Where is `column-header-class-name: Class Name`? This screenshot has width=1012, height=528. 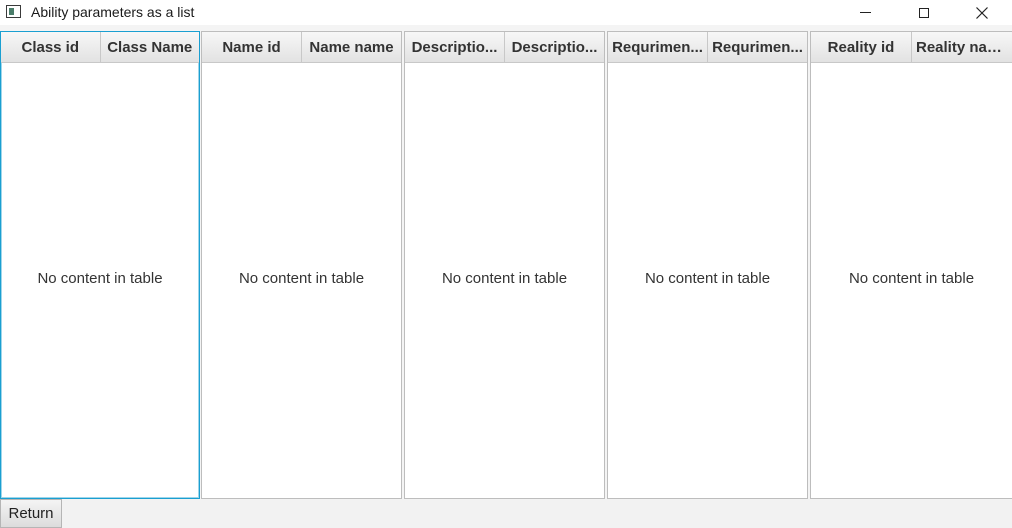 column-header-class-name: Class Name is located at coordinates (150, 47).